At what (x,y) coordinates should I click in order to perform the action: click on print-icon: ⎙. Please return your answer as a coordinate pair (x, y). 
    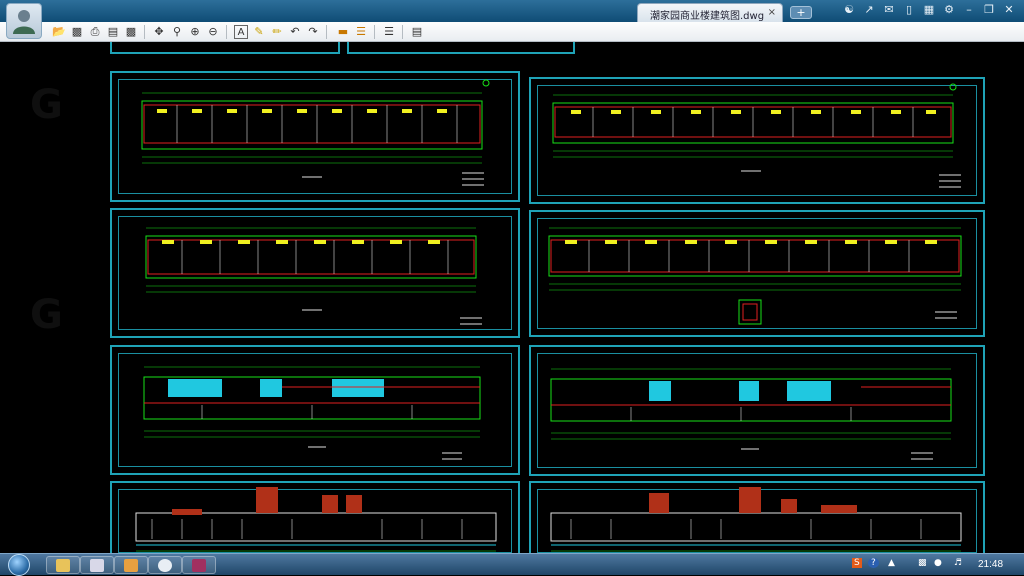
    Looking at the image, I should click on (95, 32).